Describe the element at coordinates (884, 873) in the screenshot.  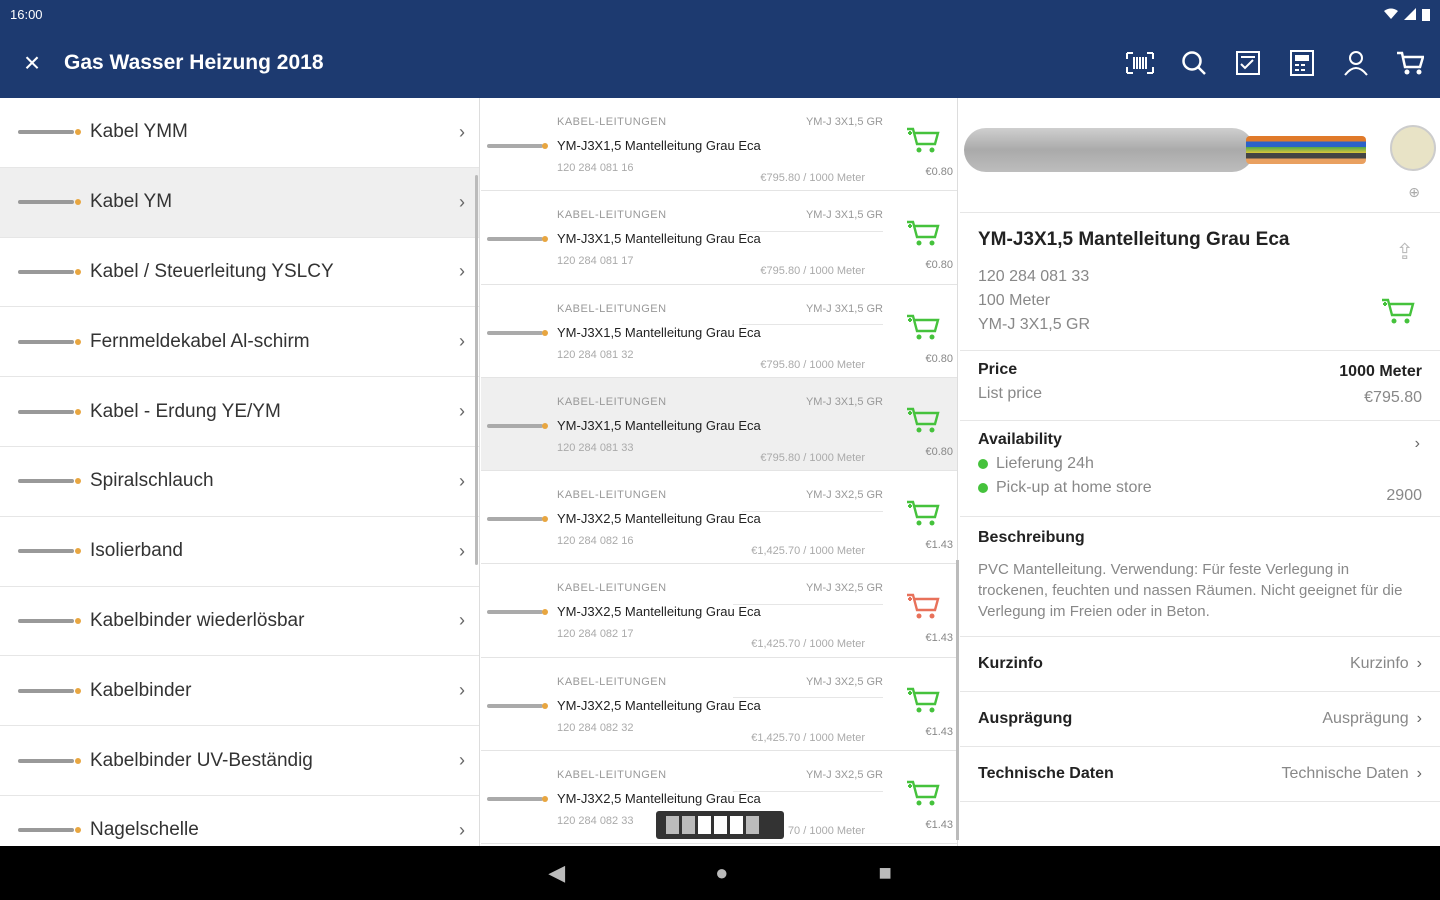
I see `recents-icon: ■` at that location.